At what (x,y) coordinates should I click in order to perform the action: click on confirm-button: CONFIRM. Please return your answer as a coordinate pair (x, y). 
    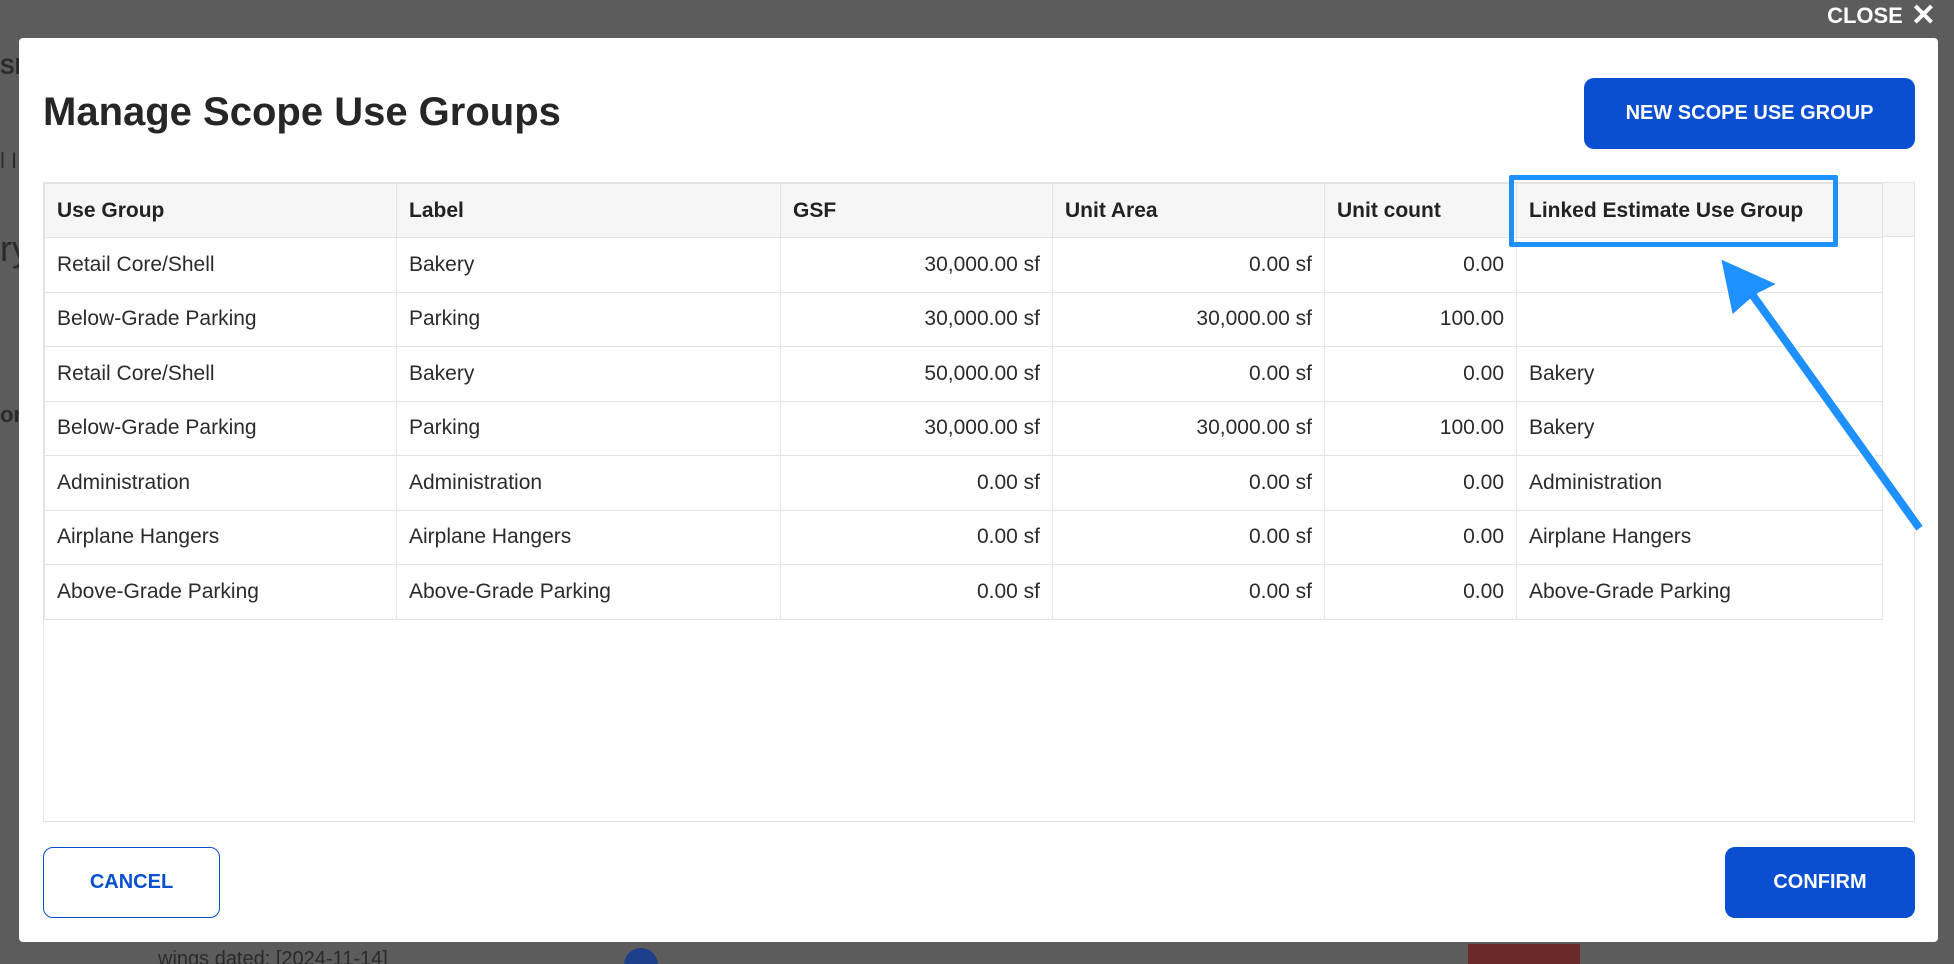
    Looking at the image, I should click on (1820, 882).